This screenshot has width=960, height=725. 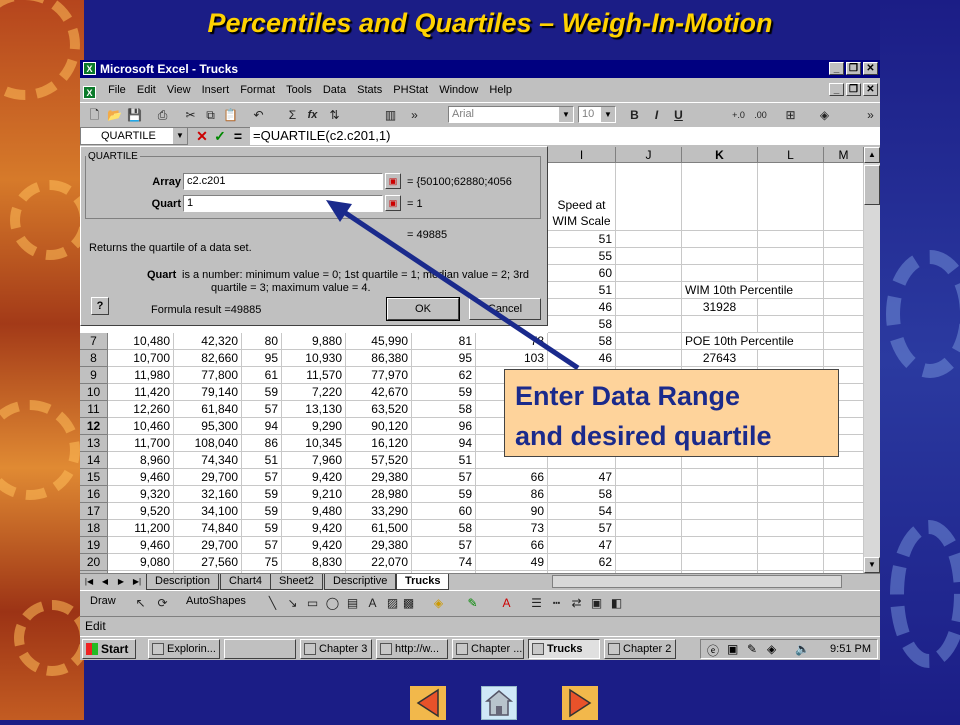 What do you see at coordinates (556, 603) in the screenshot?
I see `dash-style-icon: ┅` at bounding box center [556, 603].